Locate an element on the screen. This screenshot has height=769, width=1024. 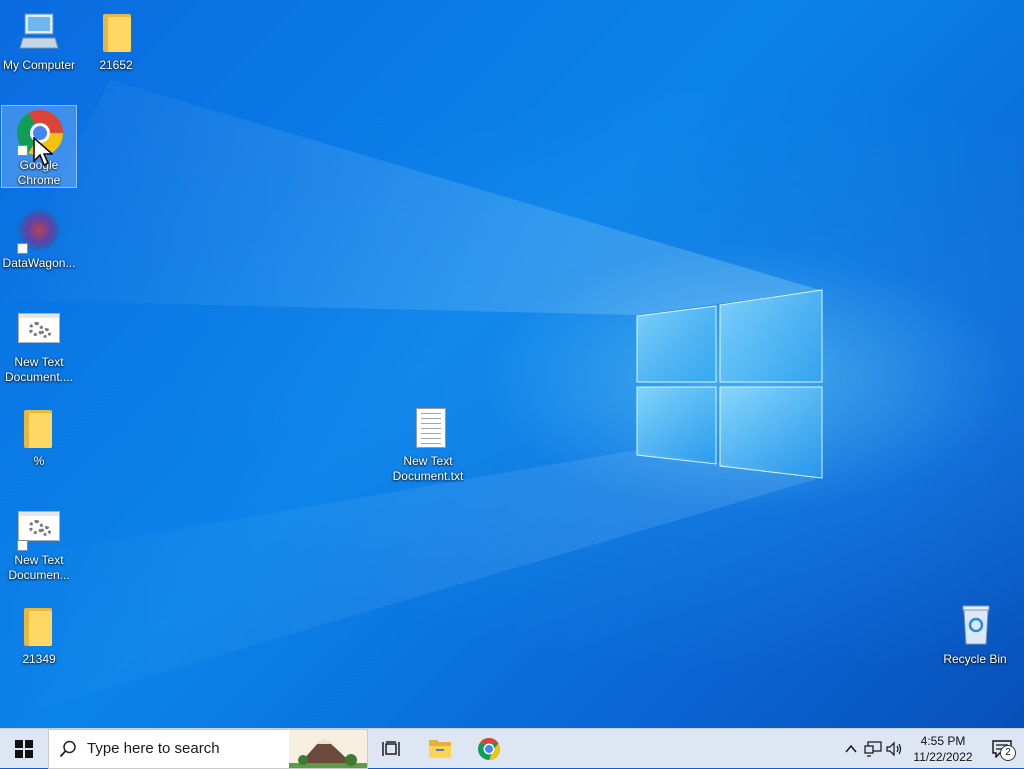
desktop-icon-folder-21652: 21652 is located at coordinates (116, 47).